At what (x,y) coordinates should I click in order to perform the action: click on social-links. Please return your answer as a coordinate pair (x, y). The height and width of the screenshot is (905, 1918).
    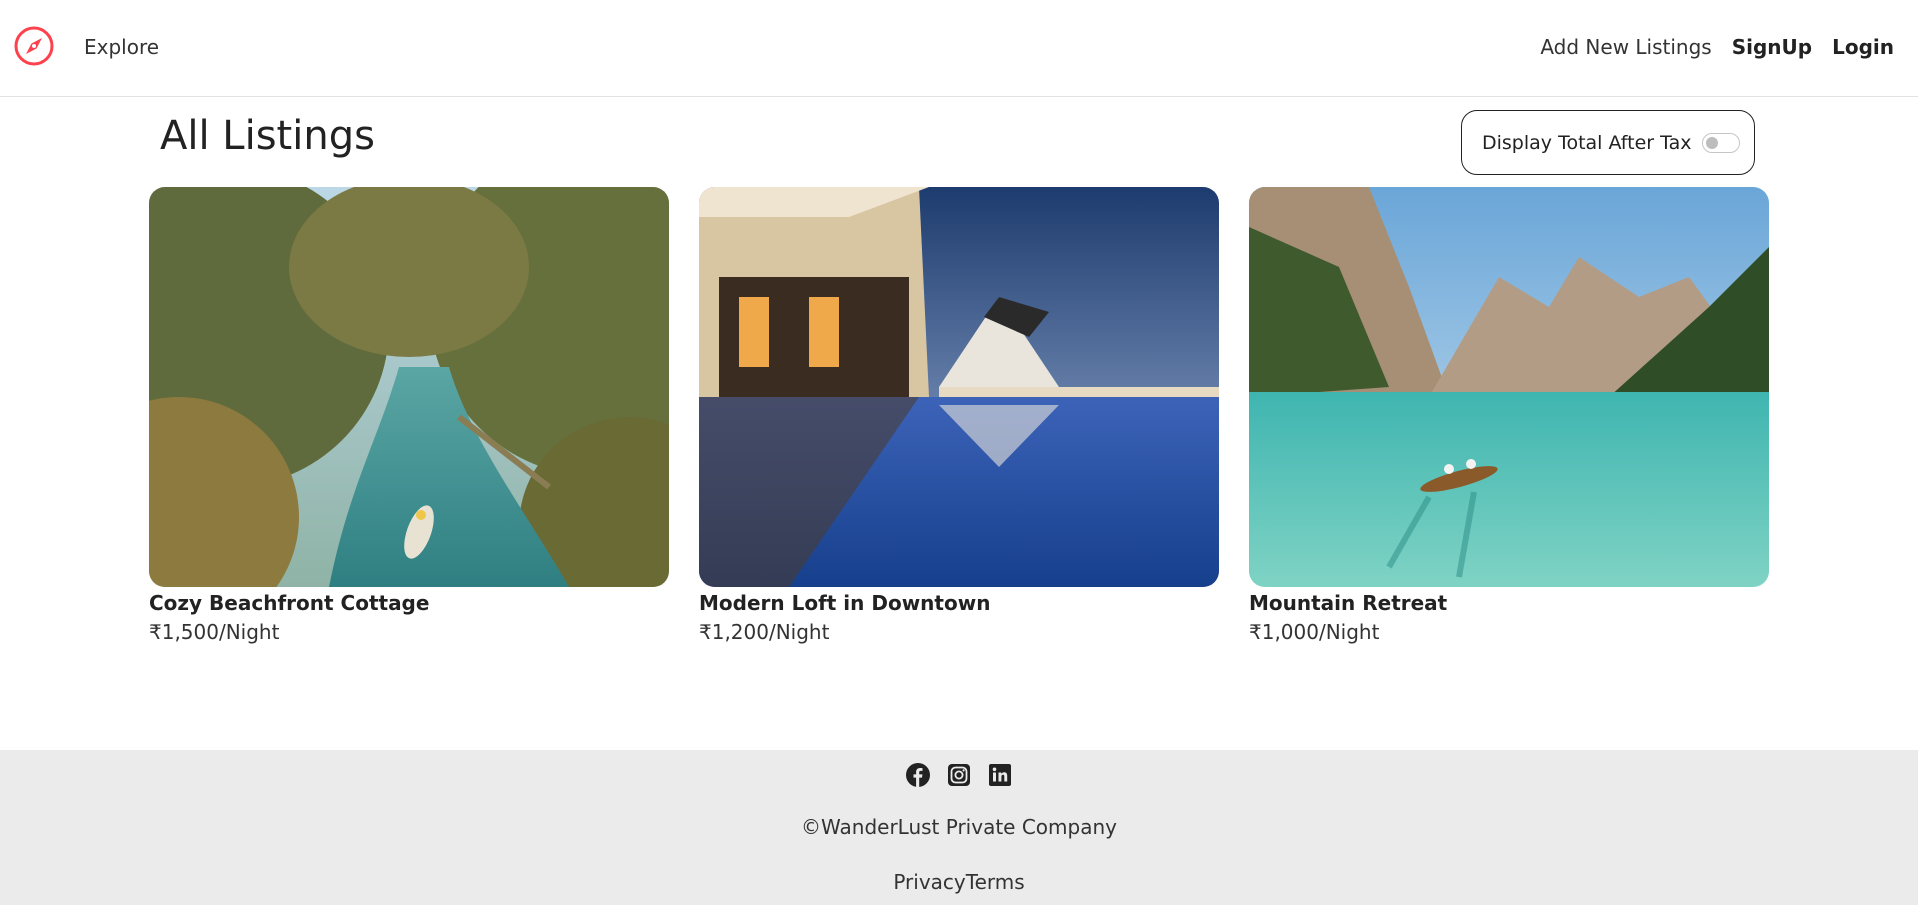
    Looking at the image, I should click on (959, 775).